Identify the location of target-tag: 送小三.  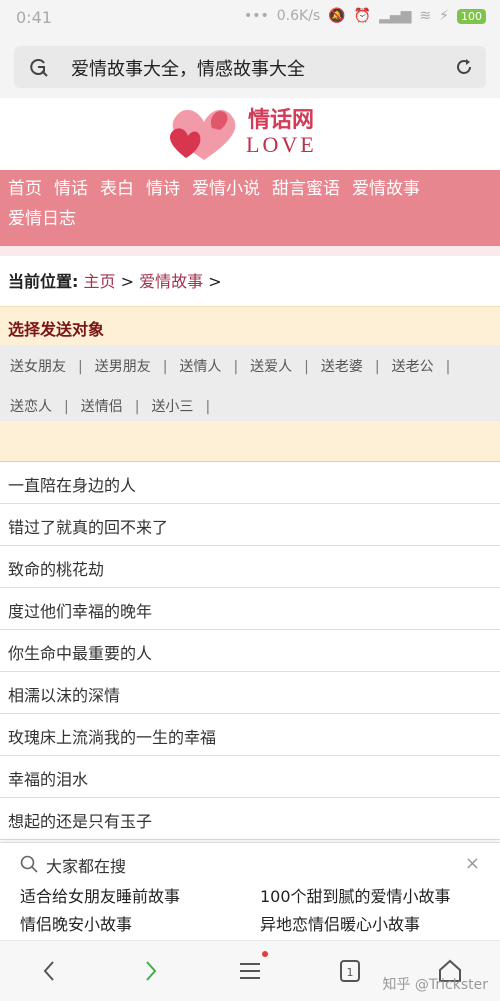
(172, 407).